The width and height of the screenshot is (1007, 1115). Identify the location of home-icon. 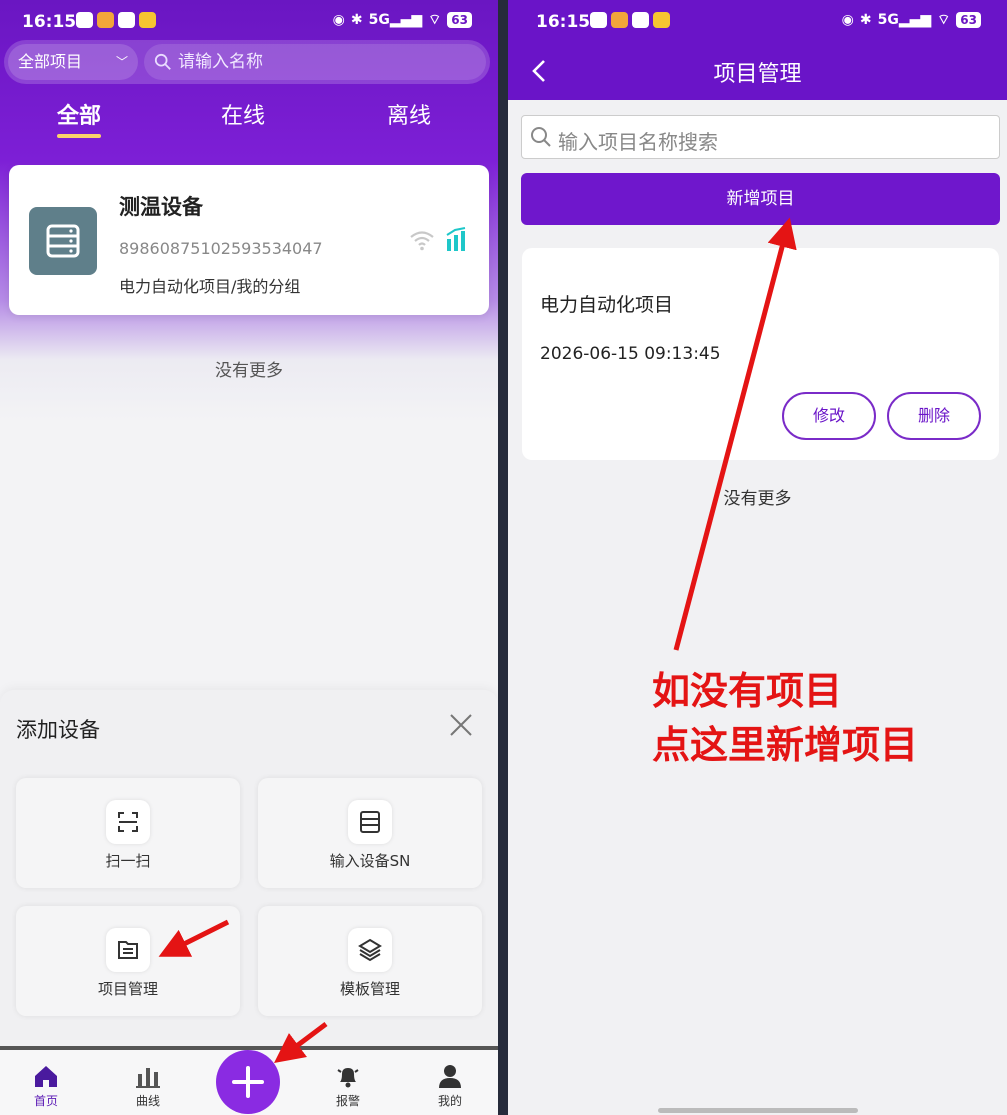
(46, 1076).